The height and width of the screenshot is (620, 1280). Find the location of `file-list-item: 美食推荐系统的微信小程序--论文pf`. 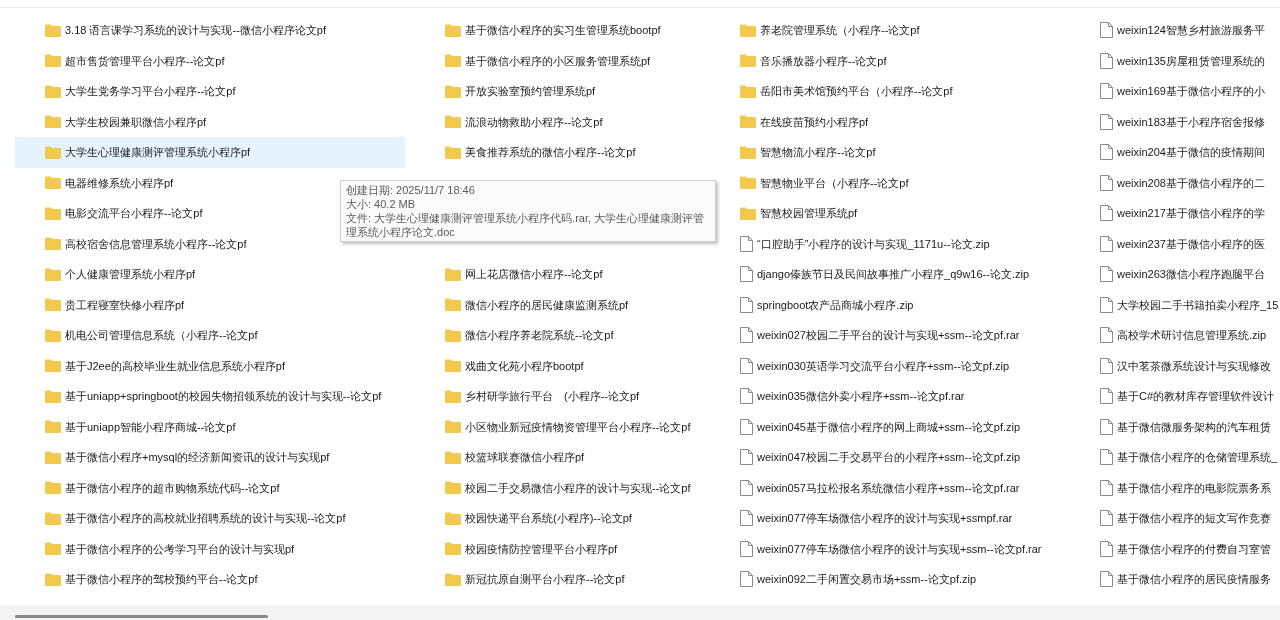

file-list-item: 美食推荐系统的微信小程序--论文pf is located at coordinates (525, 152).